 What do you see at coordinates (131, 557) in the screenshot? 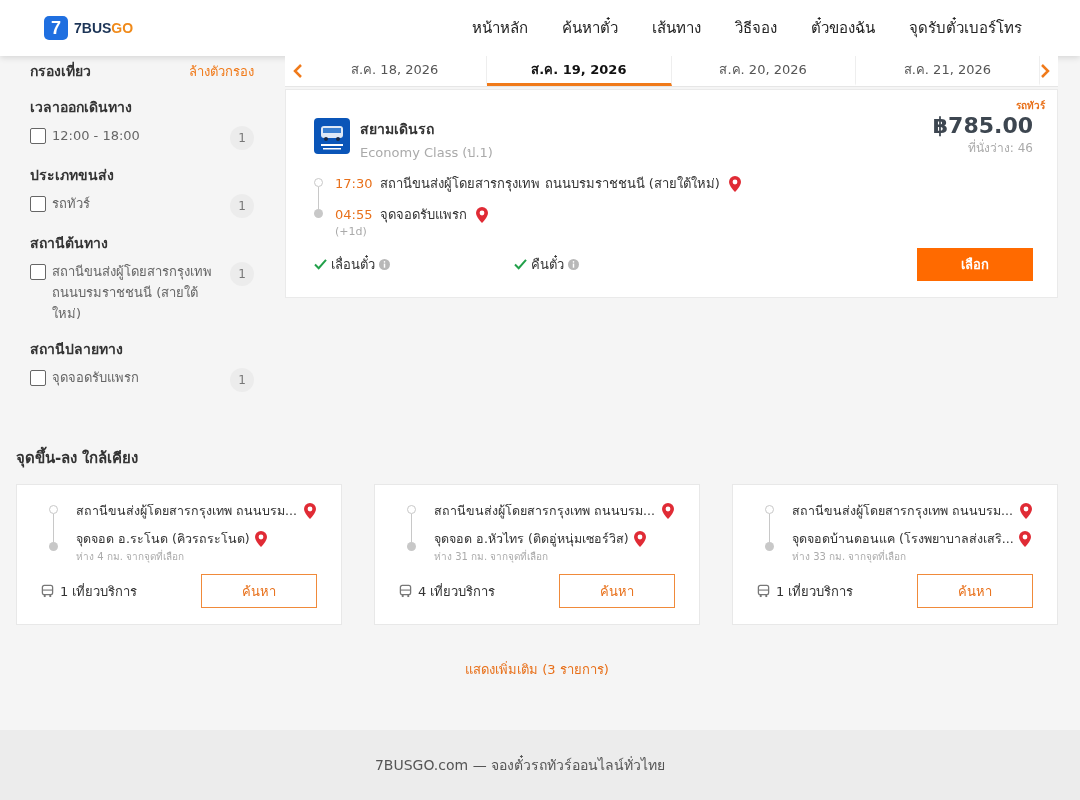
I see `distance-note: ห่าง 4 กม. จากจุดที่เลือก` at bounding box center [131, 557].